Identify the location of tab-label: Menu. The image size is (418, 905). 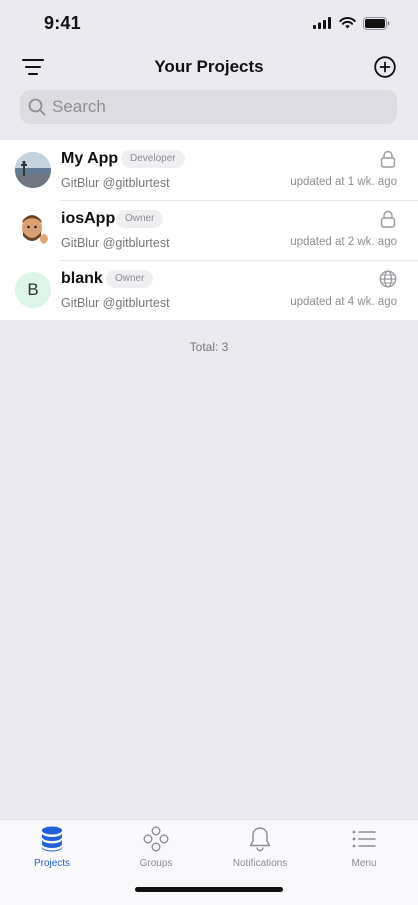
(364, 863).